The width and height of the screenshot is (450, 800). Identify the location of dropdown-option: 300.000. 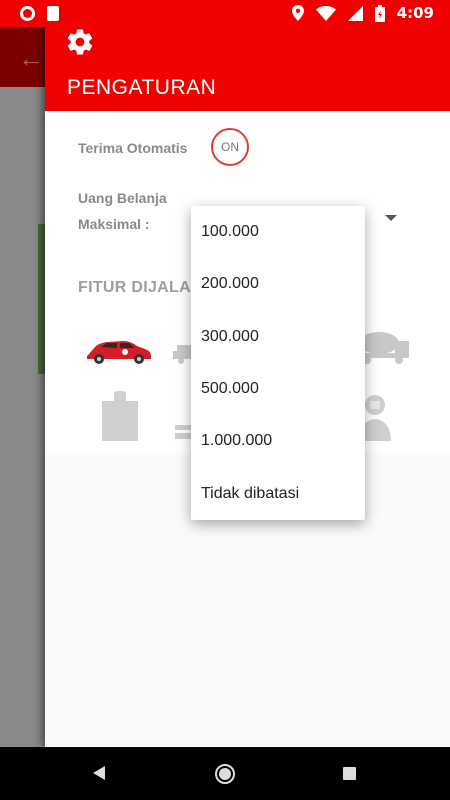
(278, 337).